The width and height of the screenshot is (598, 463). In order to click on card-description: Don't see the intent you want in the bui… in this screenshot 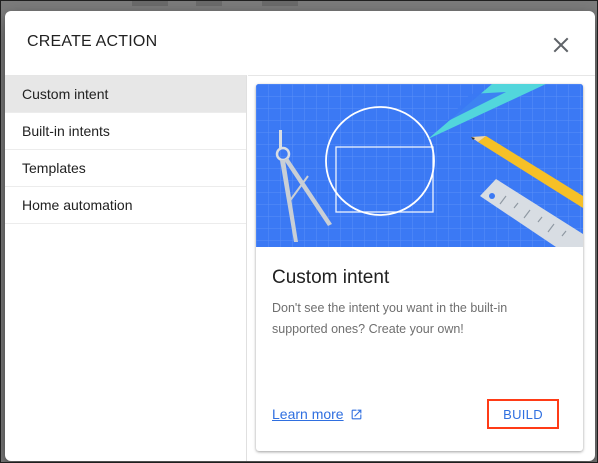, I will do `click(390, 318)`.